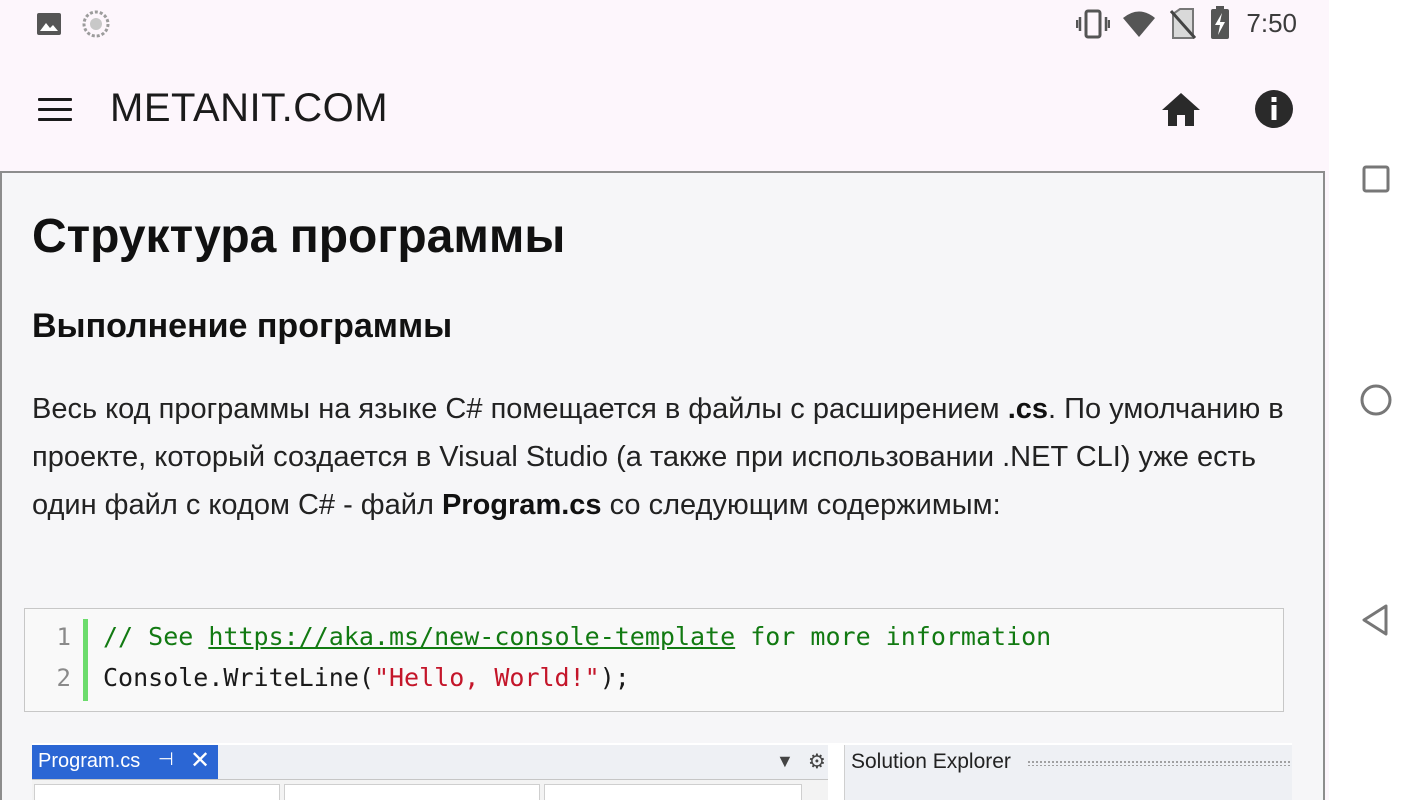 This screenshot has height=800, width=1422. What do you see at coordinates (486, 677) in the screenshot?
I see `code-string: "Hello, World!"` at bounding box center [486, 677].